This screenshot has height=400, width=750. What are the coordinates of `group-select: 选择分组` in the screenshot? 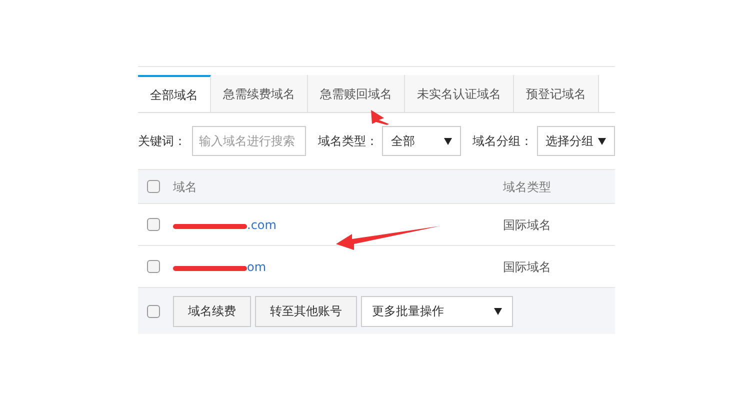 It's located at (575, 141).